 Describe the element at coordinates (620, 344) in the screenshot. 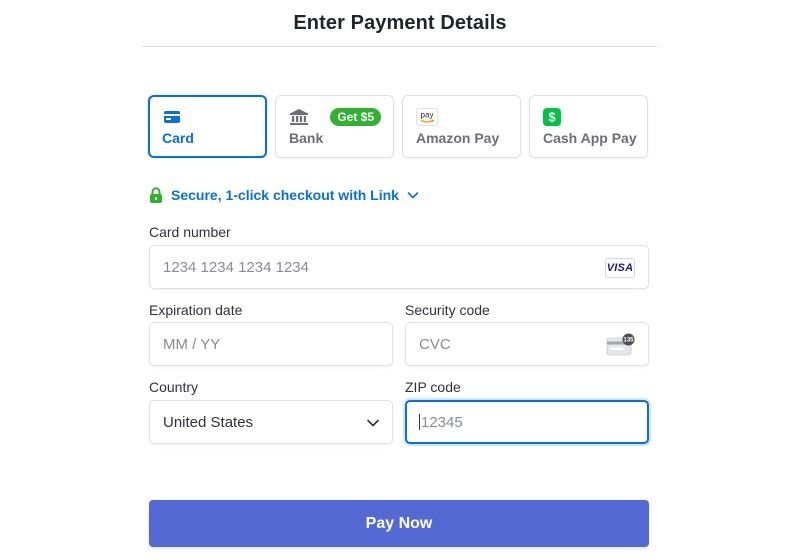

I see `cvc-card-icon: 135` at that location.